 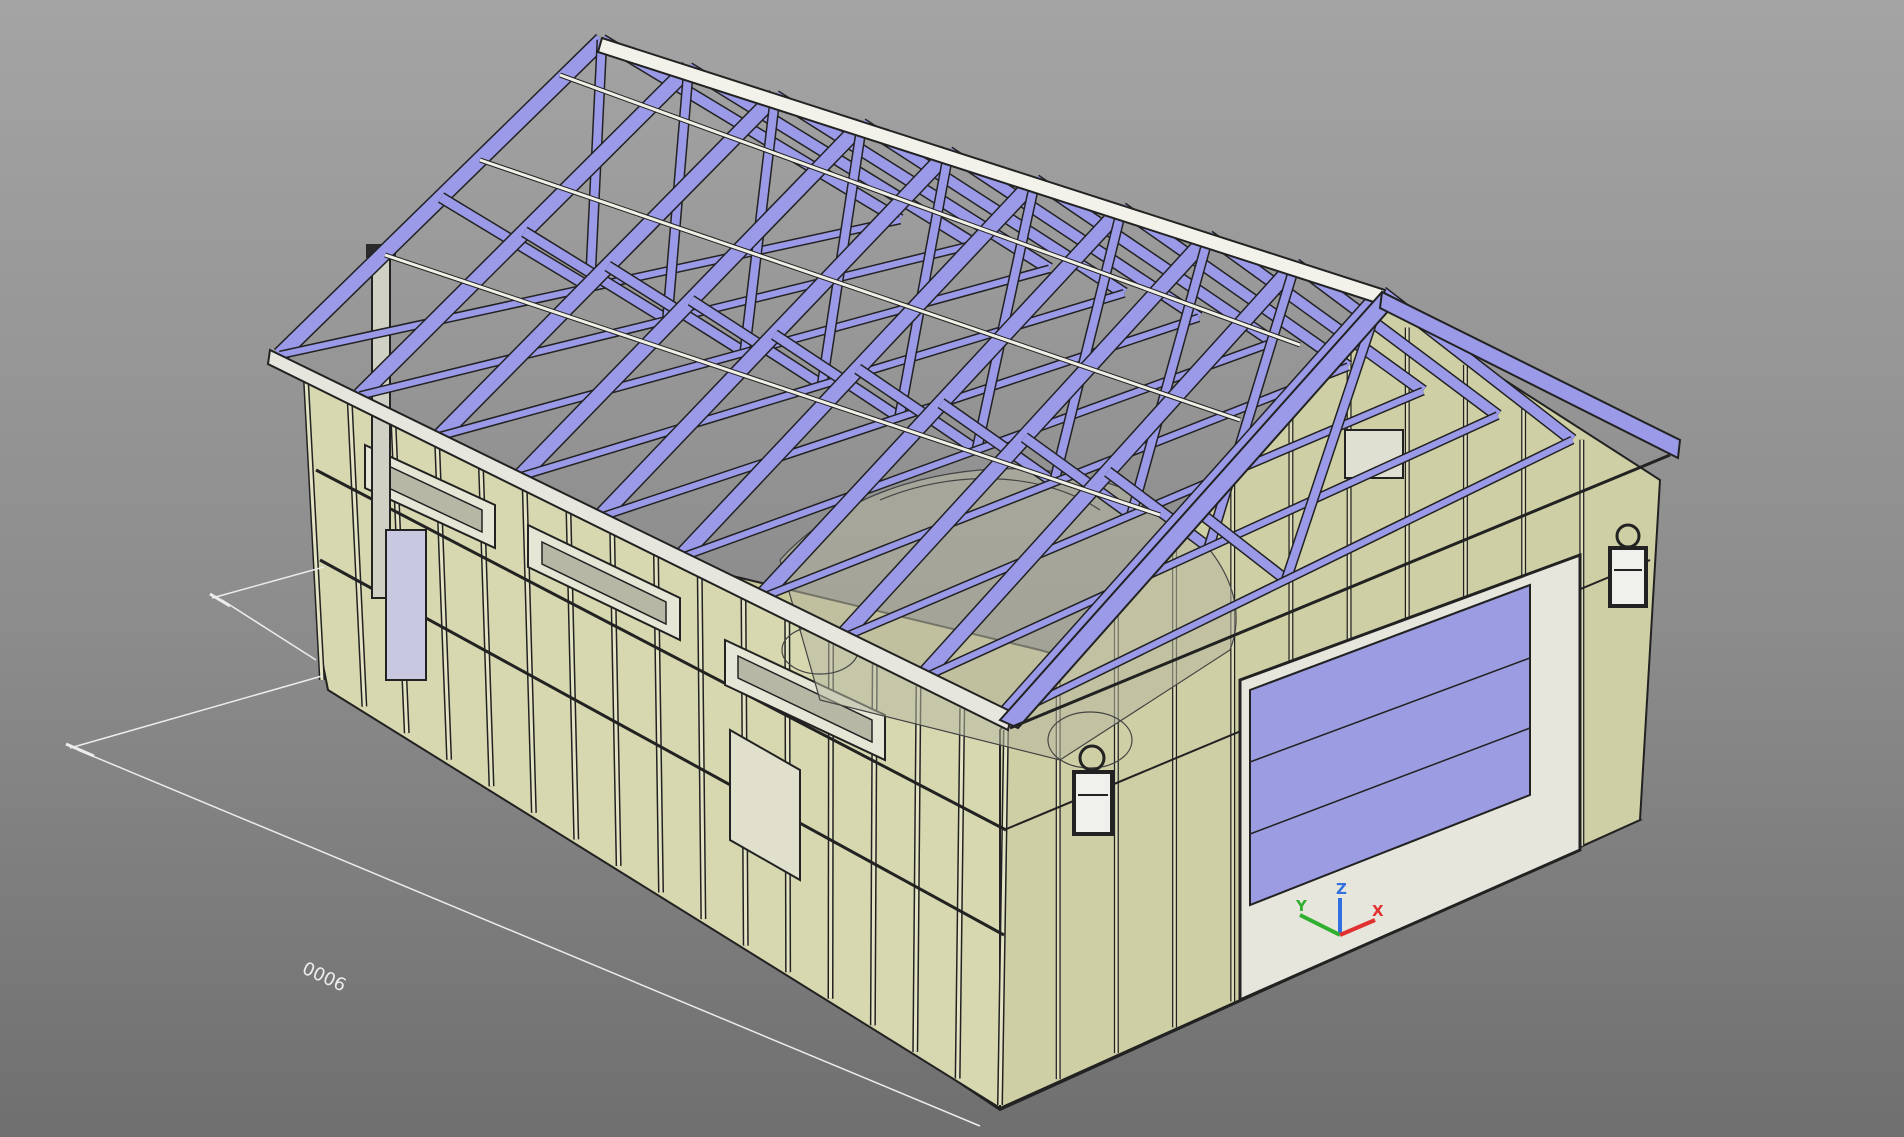 What do you see at coordinates (325, 975) in the screenshot?
I see `dimension-value: 9000` at bounding box center [325, 975].